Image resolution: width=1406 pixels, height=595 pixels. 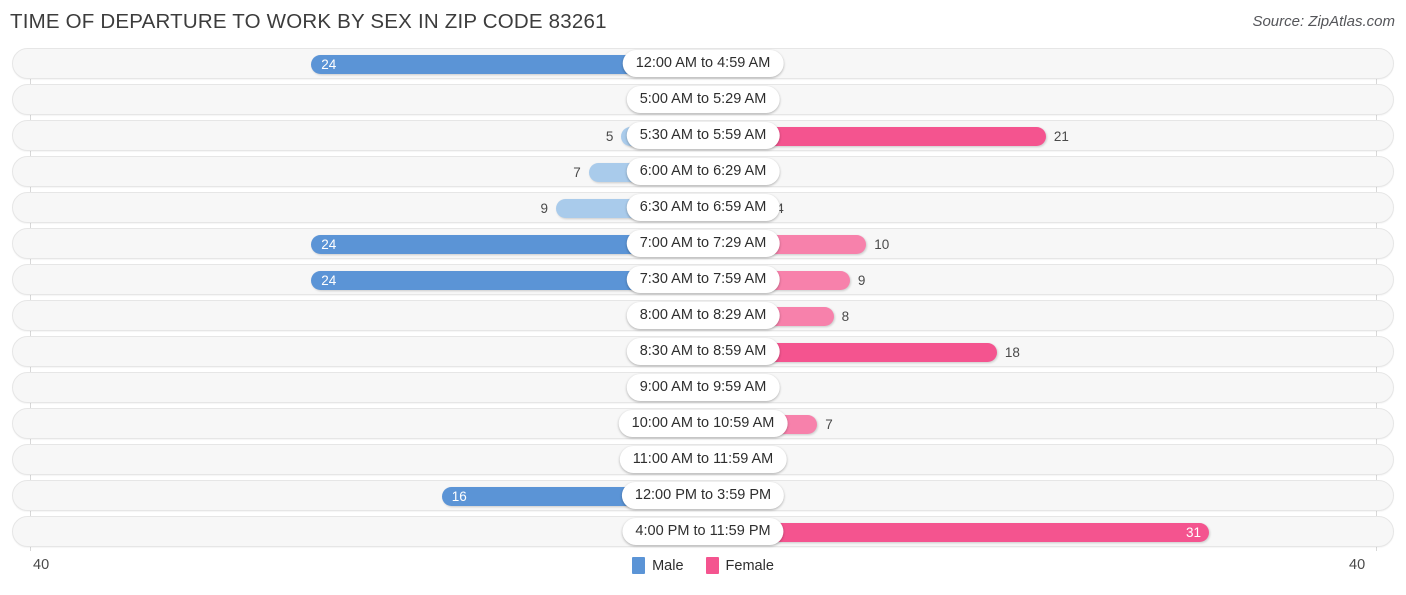 What do you see at coordinates (1061, 136) in the screenshot?
I see `value-label-female: 21` at bounding box center [1061, 136].